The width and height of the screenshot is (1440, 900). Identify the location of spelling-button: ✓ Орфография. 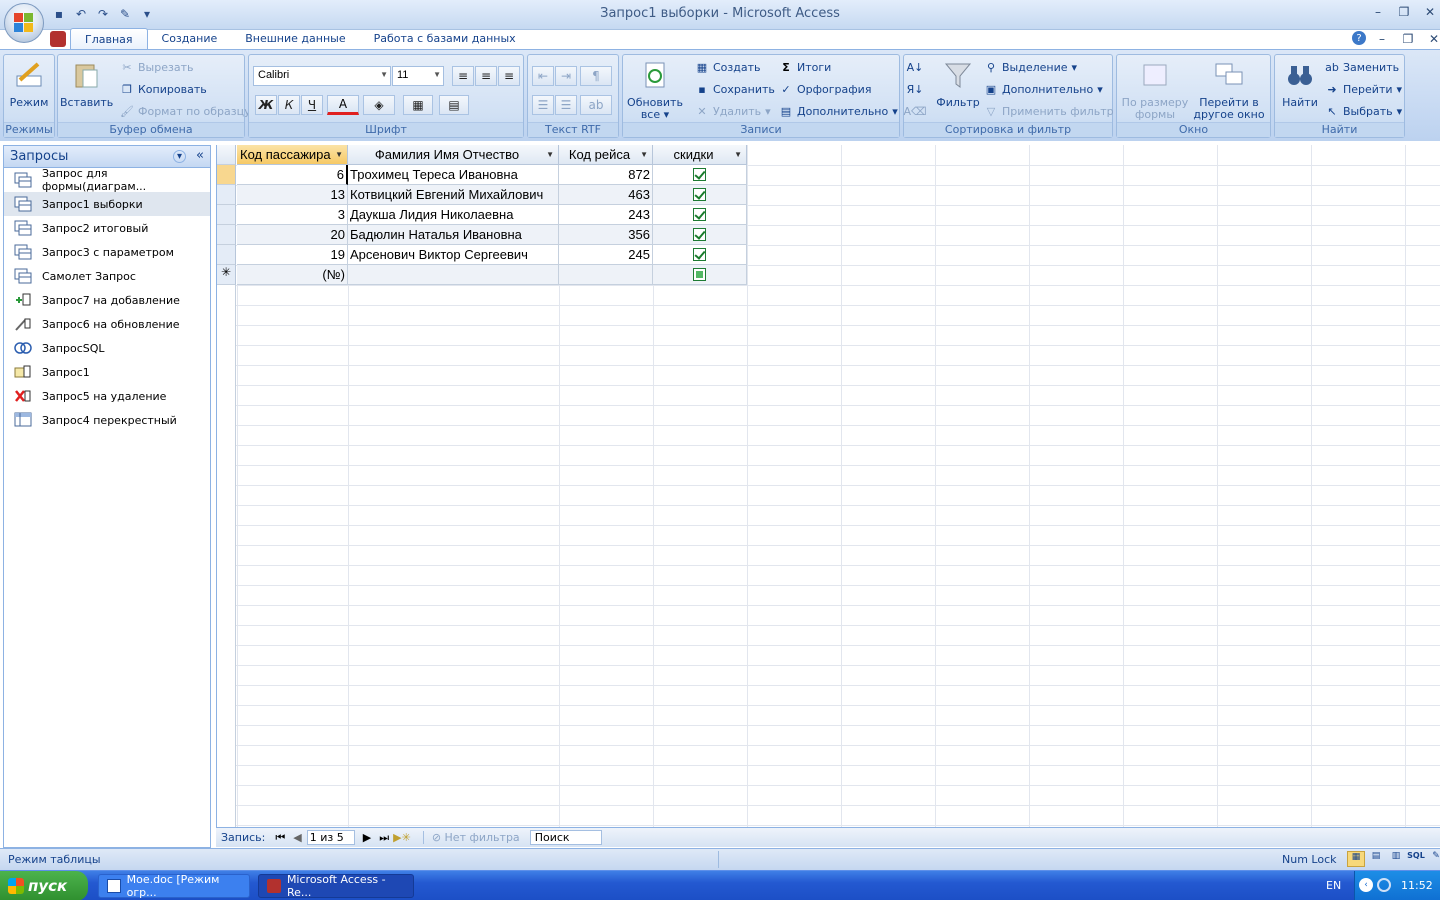
(825, 89).